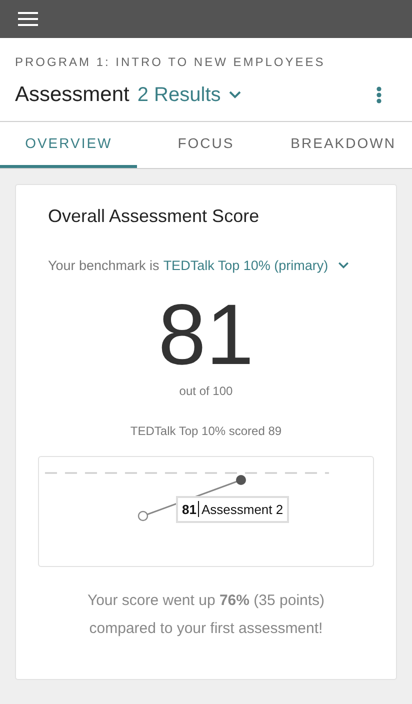 This screenshot has width=412, height=704. Describe the element at coordinates (28, 19) in the screenshot. I see `menu-icon` at that location.